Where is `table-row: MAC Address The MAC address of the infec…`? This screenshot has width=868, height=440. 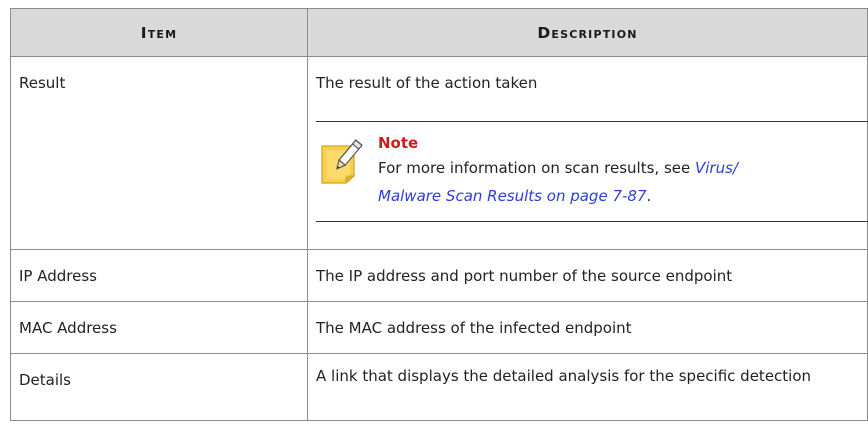 table-row: MAC Address The MAC address of the infec… is located at coordinates (439, 327).